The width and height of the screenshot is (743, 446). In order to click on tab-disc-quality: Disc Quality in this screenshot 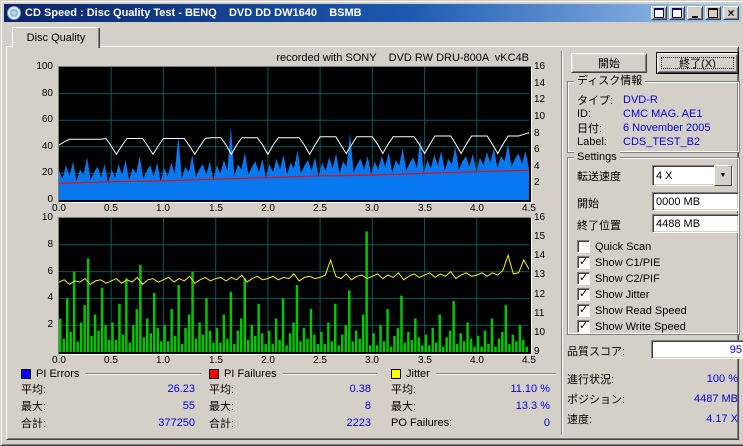, I will do `click(56, 37)`.